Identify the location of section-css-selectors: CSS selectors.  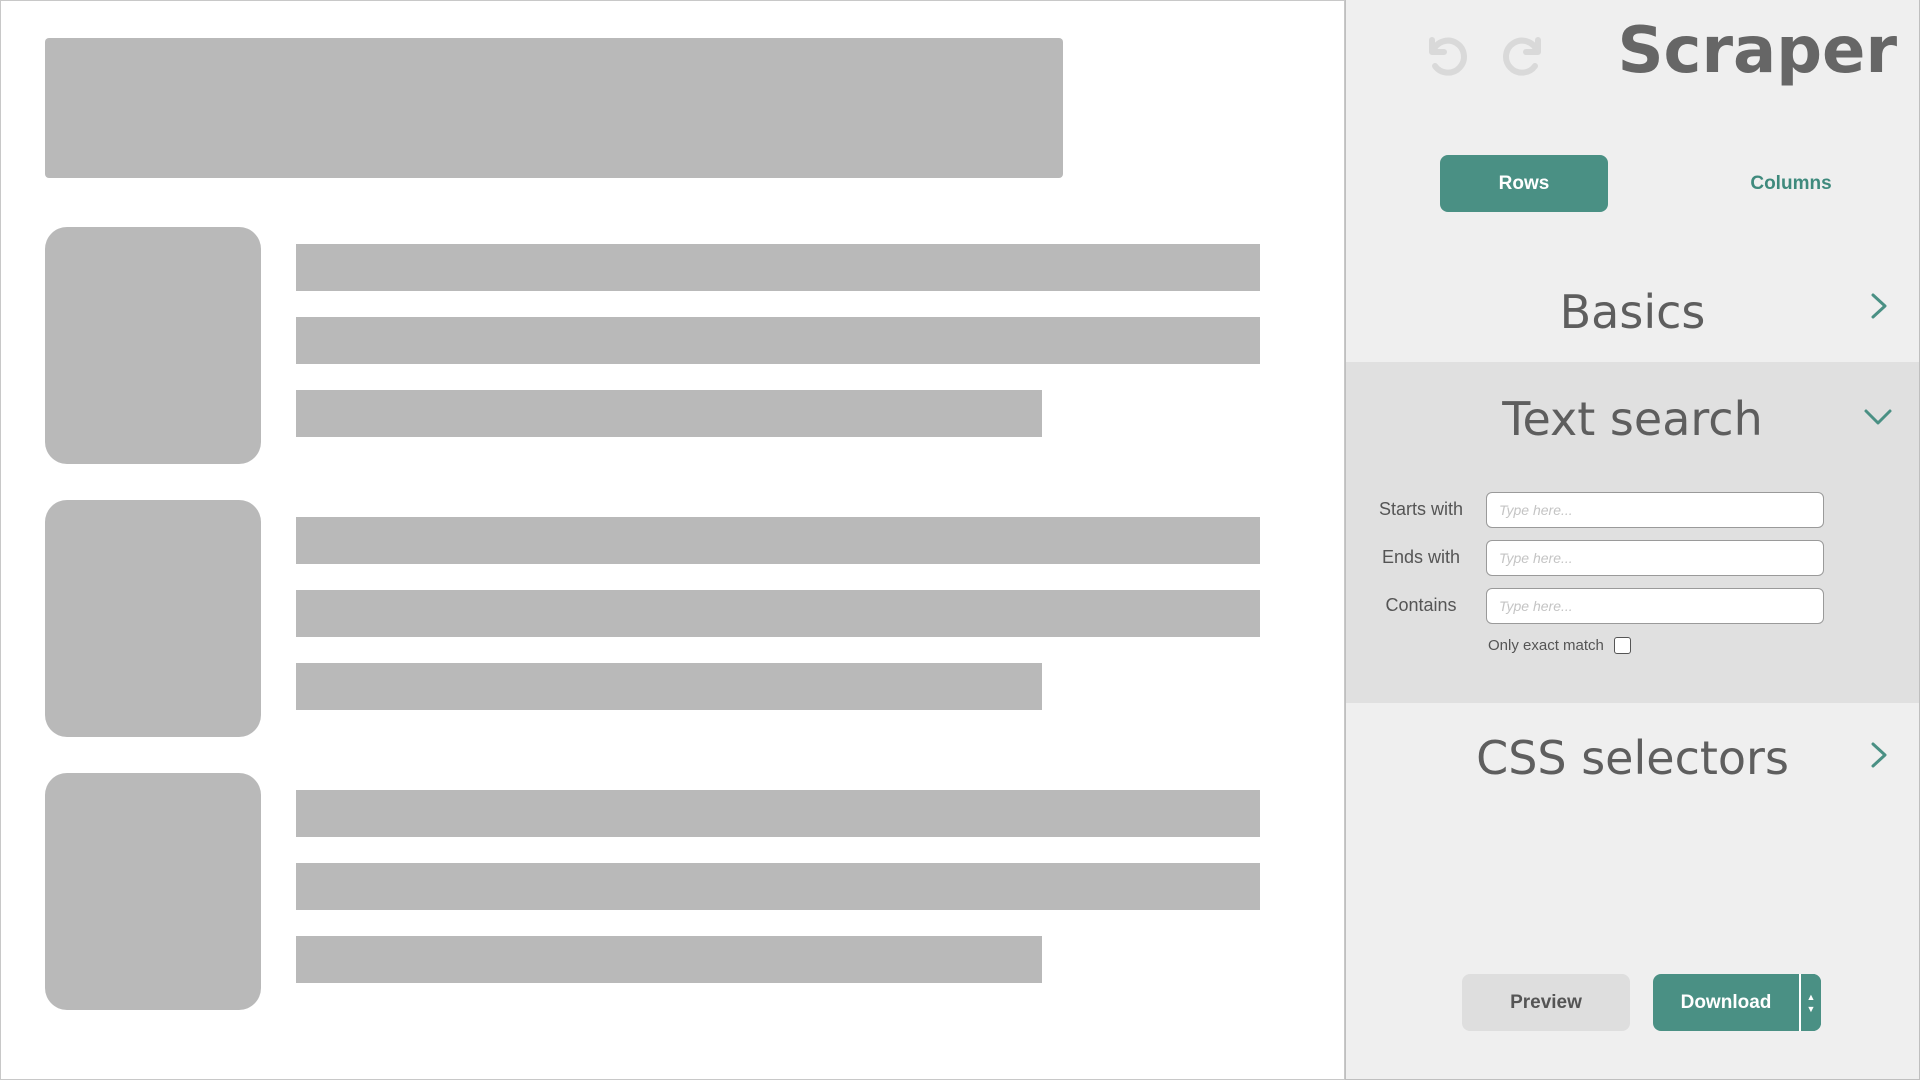
(1632, 758).